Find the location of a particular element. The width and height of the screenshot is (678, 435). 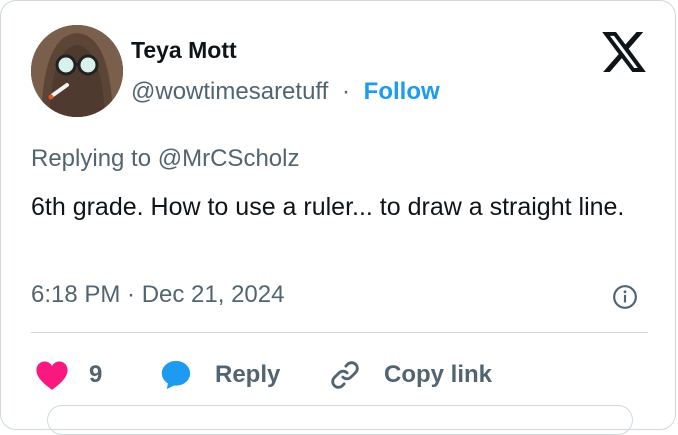

like-button: 9 is located at coordinates (68, 375).